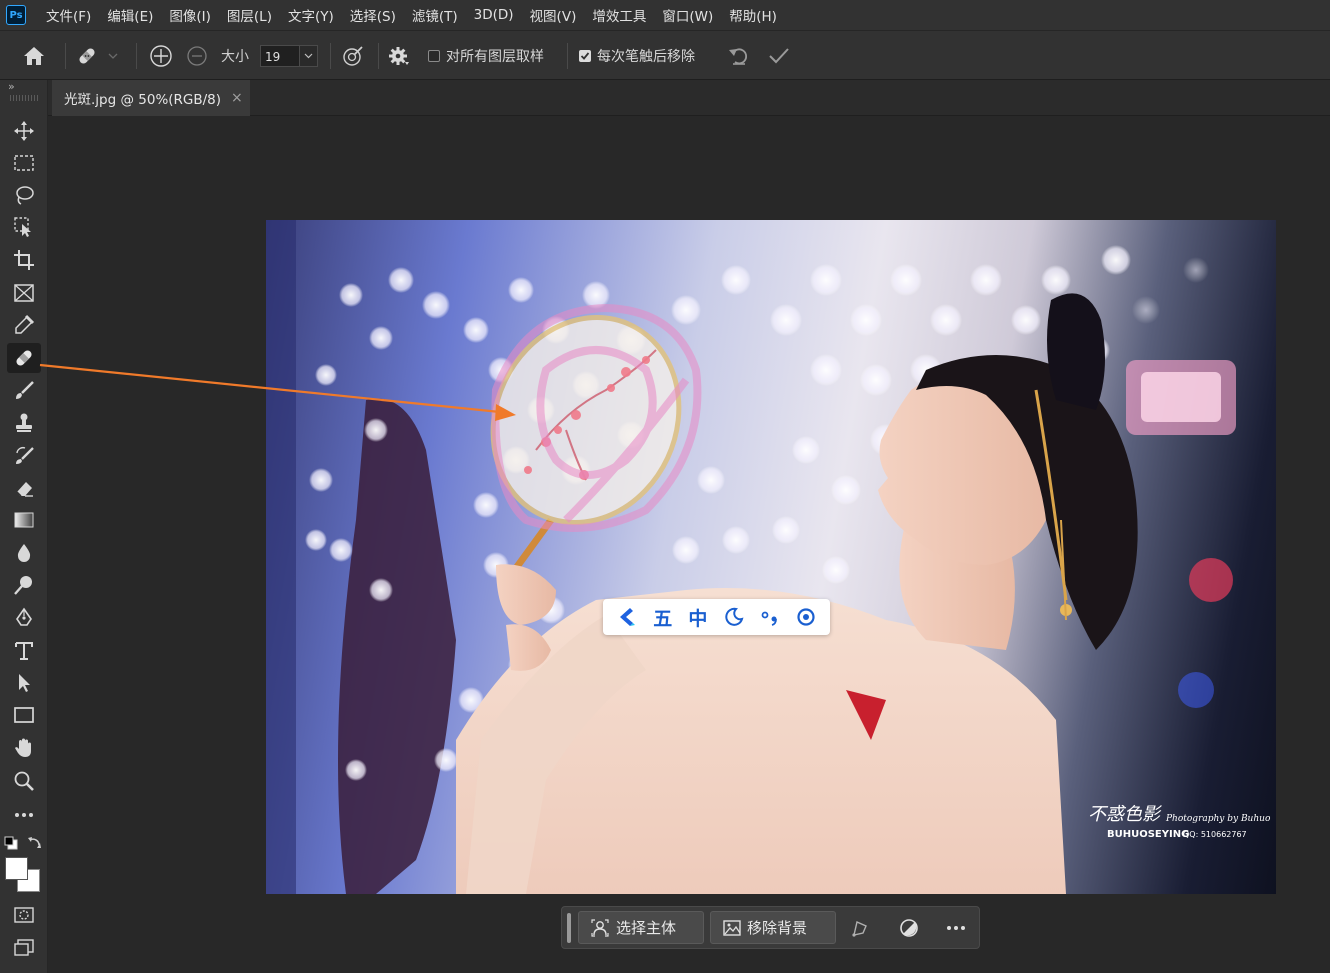 The height and width of the screenshot is (973, 1330). I want to click on rectangle-icon, so click(24, 715).